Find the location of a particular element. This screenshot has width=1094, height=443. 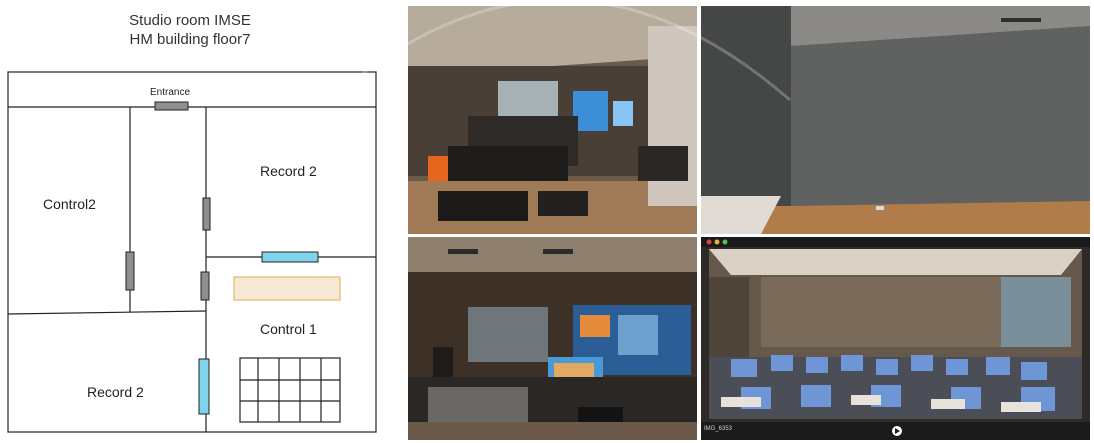

door-control1 is located at coordinates (205, 286).